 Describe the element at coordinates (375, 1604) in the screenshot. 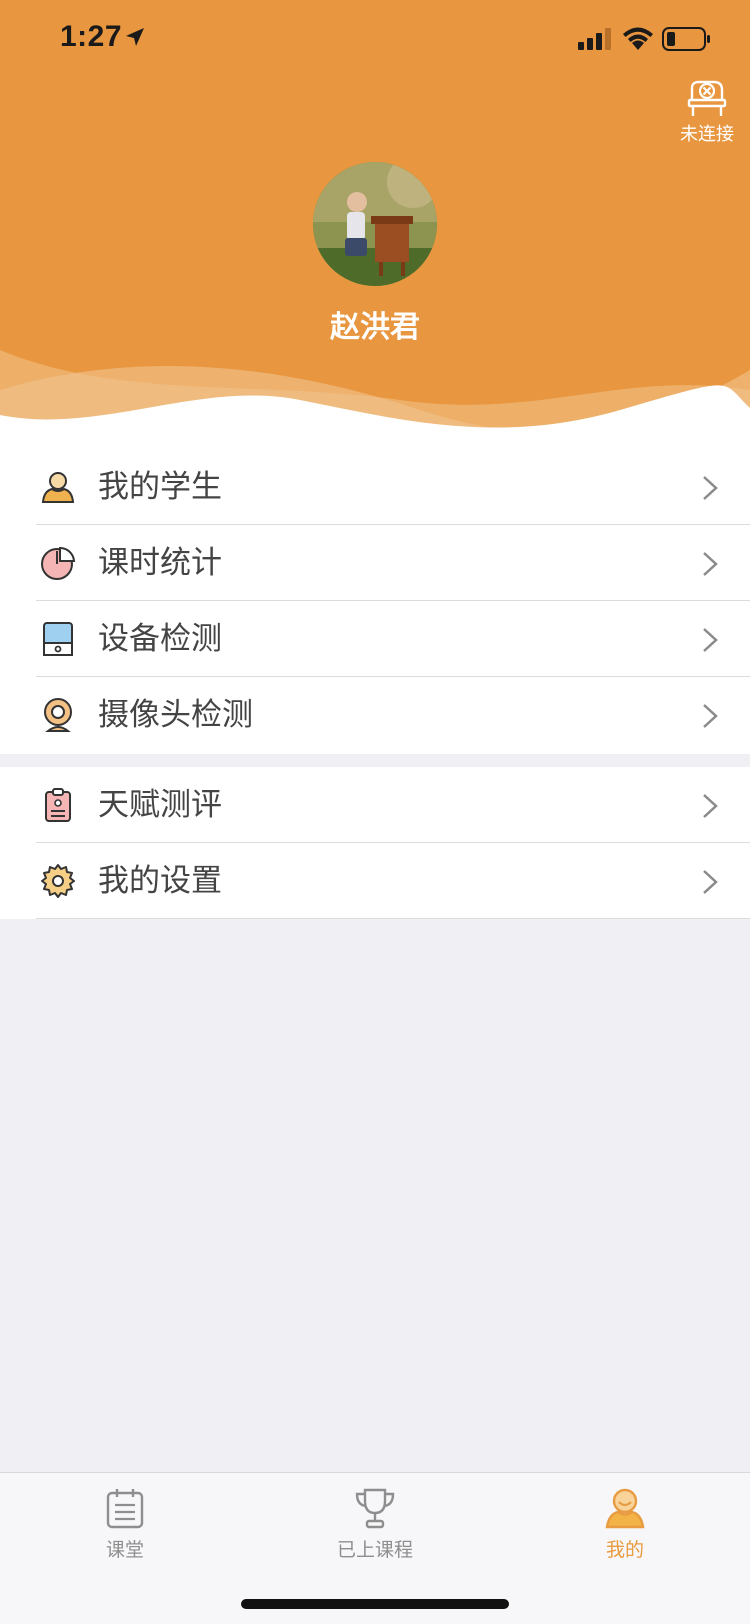

I see `home-indicator` at that location.